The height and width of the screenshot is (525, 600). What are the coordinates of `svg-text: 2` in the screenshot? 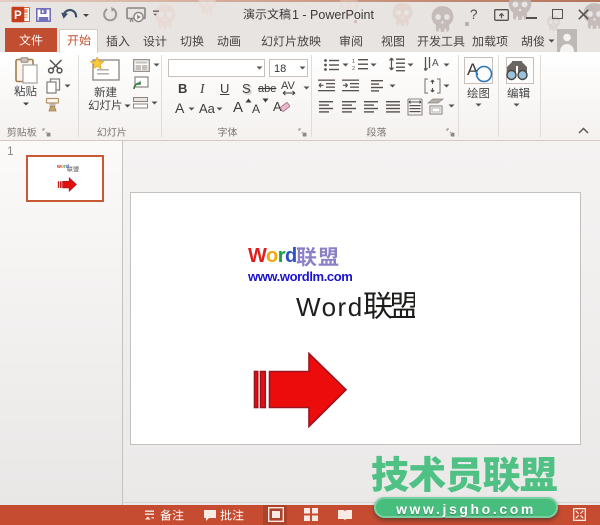 It's located at (353, 68).